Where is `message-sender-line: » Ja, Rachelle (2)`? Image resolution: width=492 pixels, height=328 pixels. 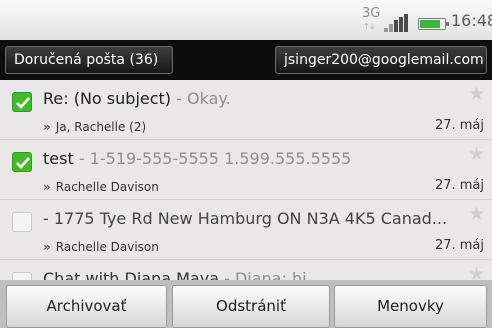
message-sender-line: » Ja, Rachelle (2) is located at coordinates (94, 127).